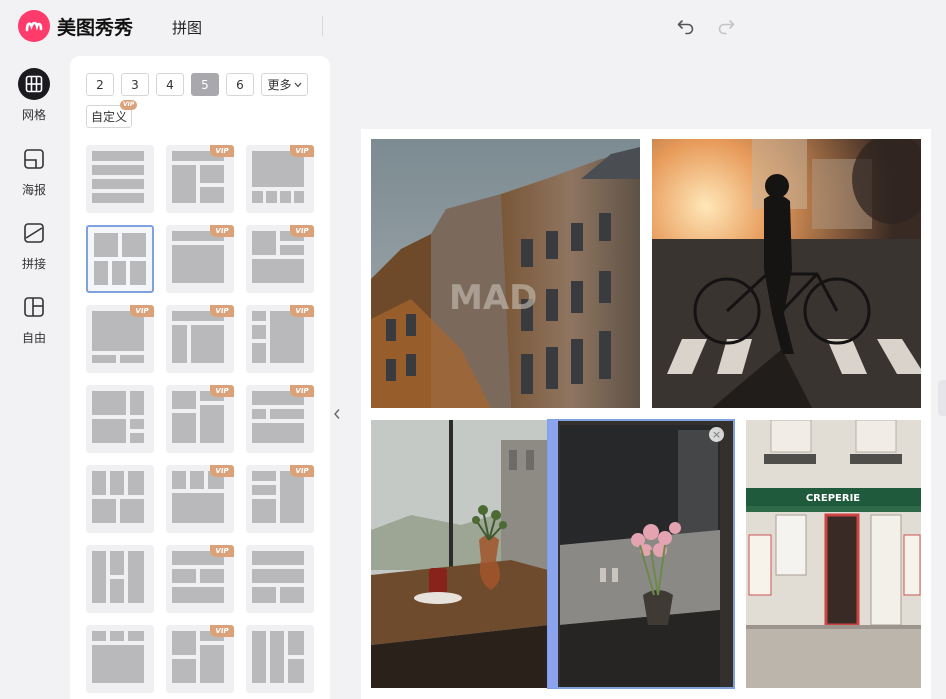 This screenshot has width=946, height=699. Describe the element at coordinates (786, 273) in the screenshot. I see `photo-cyclist-sunset` at that location.